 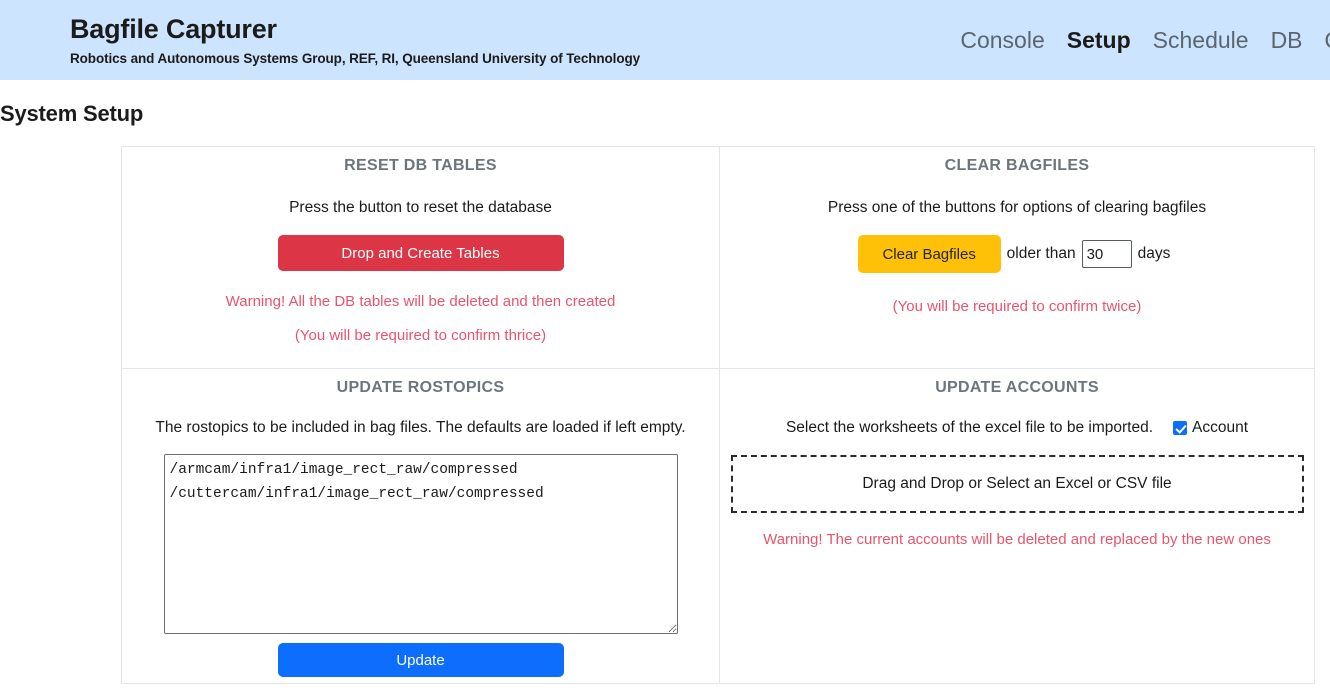 What do you see at coordinates (1154, 253) in the screenshot?
I see `days-label: days` at bounding box center [1154, 253].